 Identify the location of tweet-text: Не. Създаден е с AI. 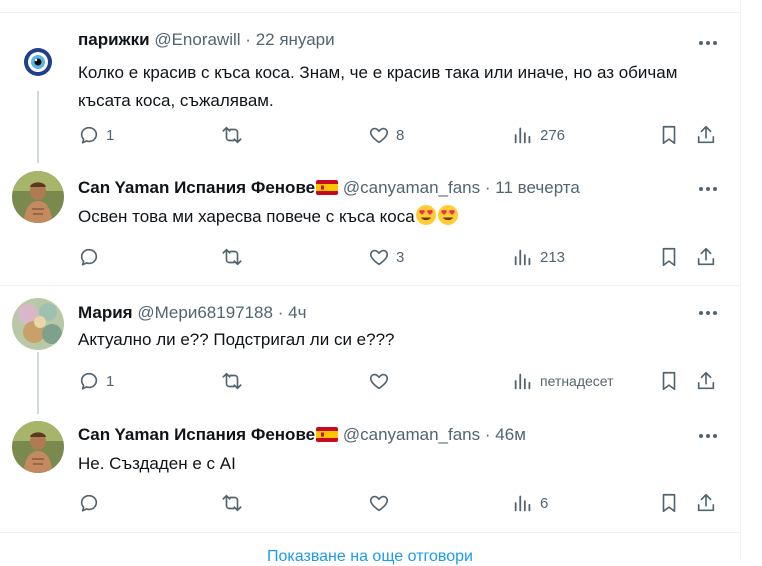
(157, 463).